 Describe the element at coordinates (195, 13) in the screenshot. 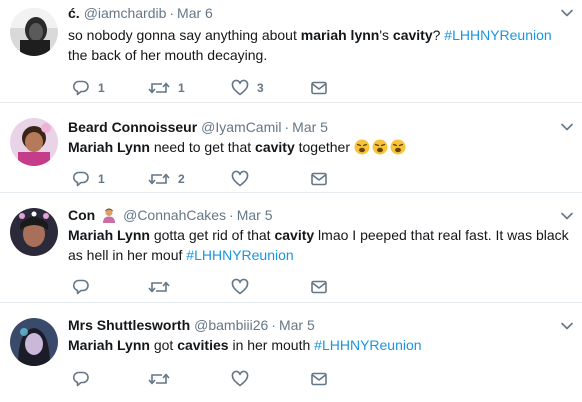

I see `tweet-date: Mar 6` at that location.